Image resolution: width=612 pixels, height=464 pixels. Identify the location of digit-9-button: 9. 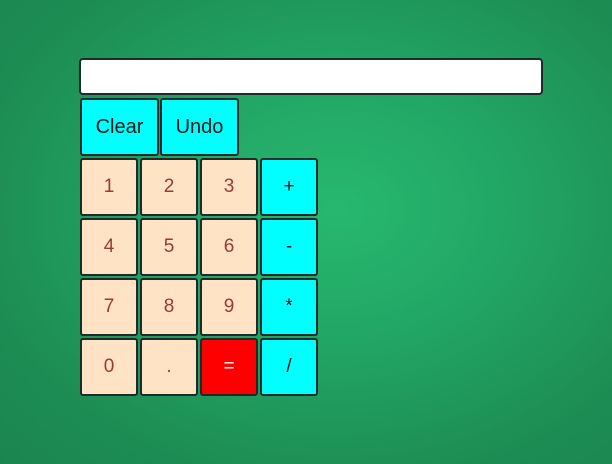
(229, 307).